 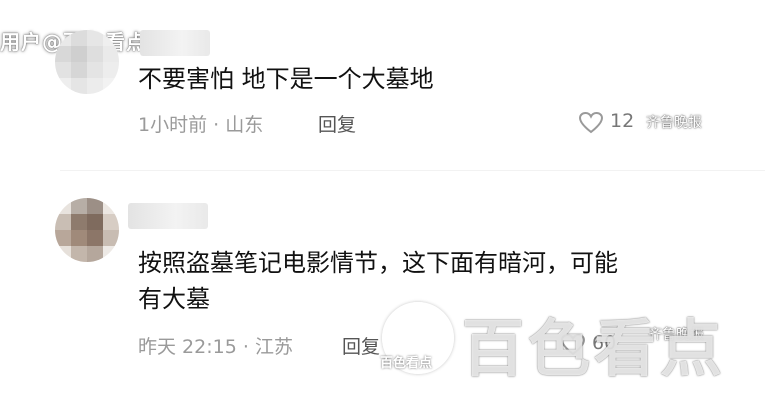 I want to click on comment-time: 1小时前, so click(x=173, y=125).